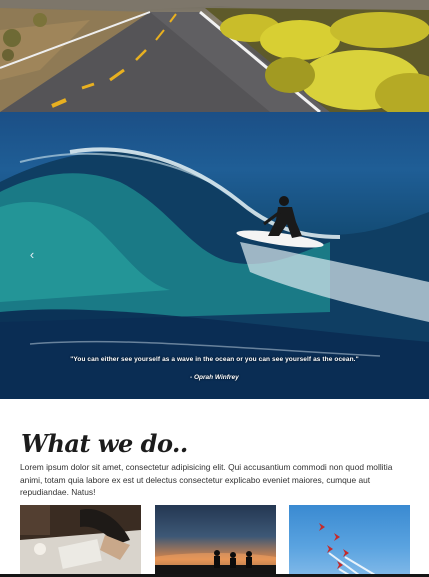  I want to click on thumbnail-office-meeting, so click(80, 540).